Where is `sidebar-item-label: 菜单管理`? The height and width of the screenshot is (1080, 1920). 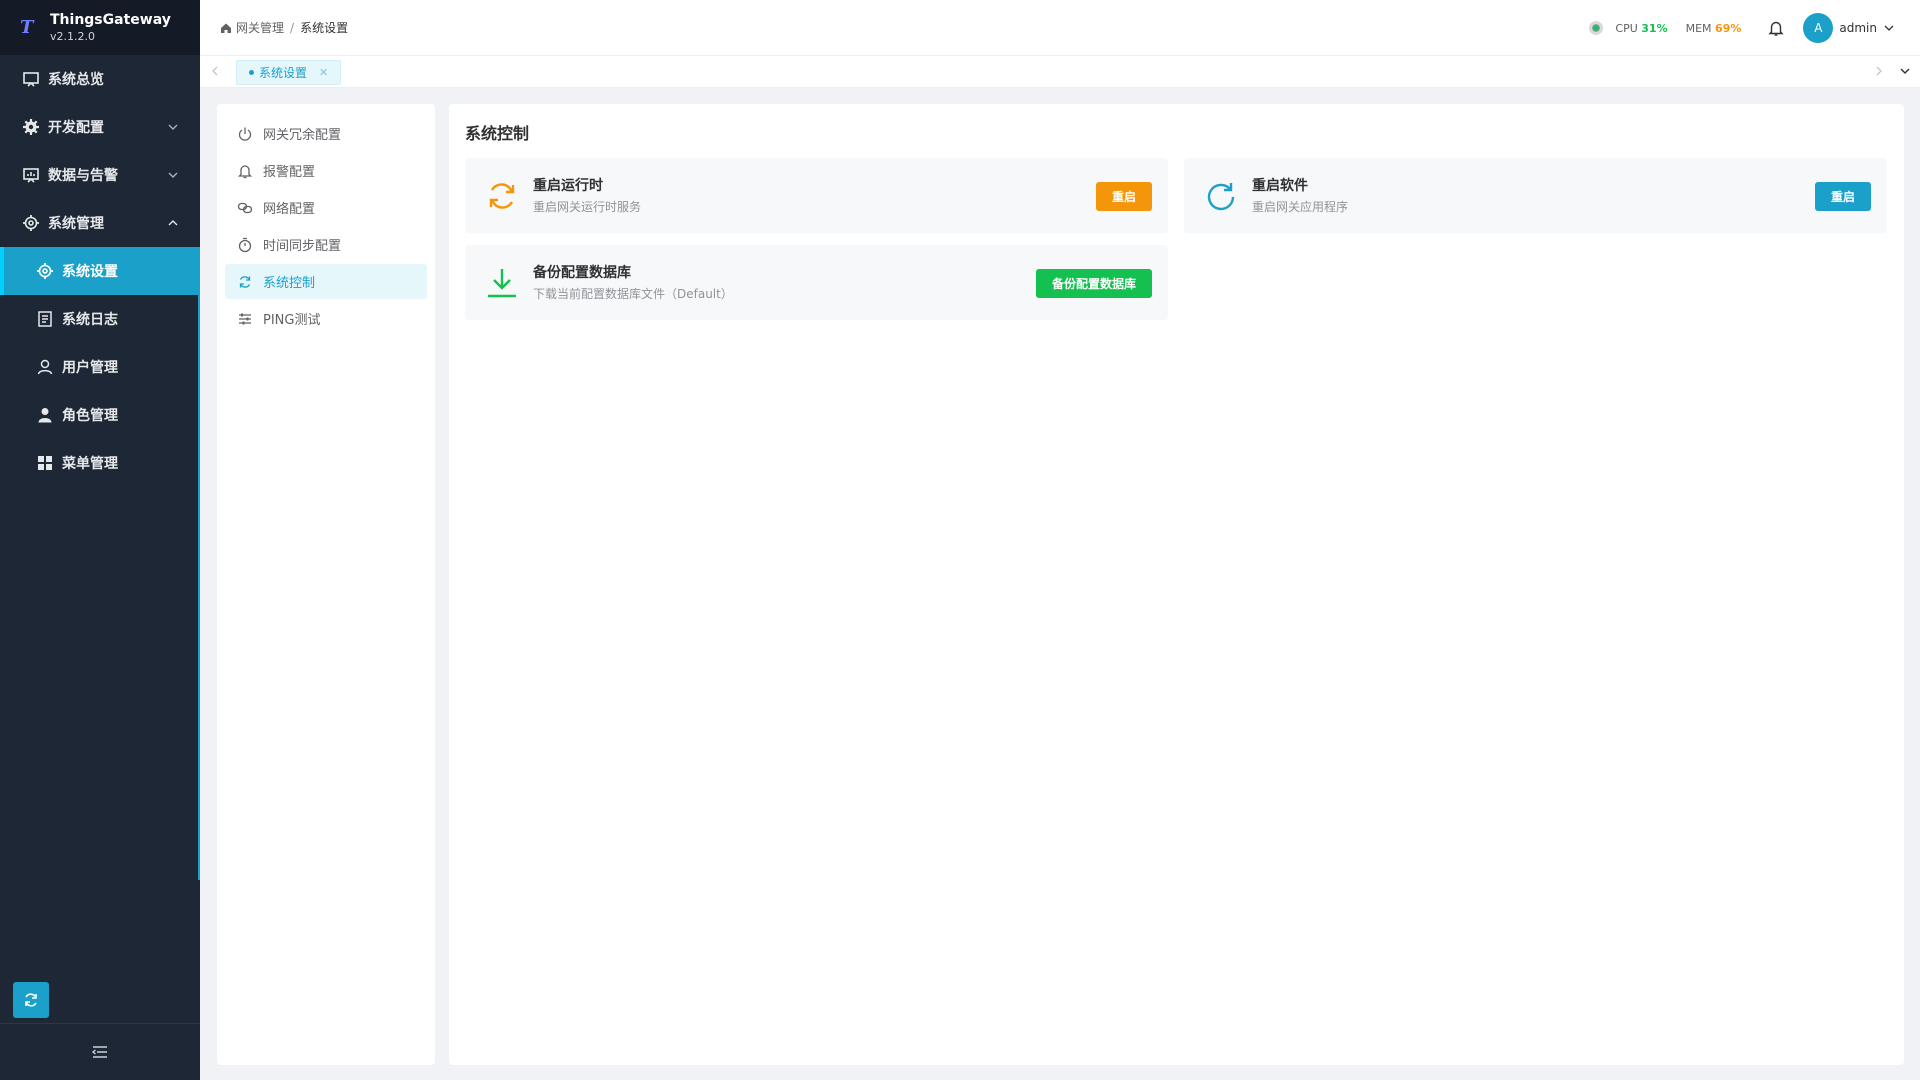 sidebar-item-label: 菜单管理 is located at coordinates (90, 464).